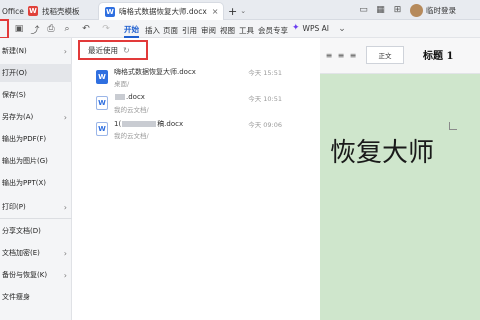 Image resolution: width=480 pixels, height=320 pixels. Describe the element at coordinates (25, 275) in the screenshot. I see `sidebar-item-label: 备份与恢复(K)` at that location.